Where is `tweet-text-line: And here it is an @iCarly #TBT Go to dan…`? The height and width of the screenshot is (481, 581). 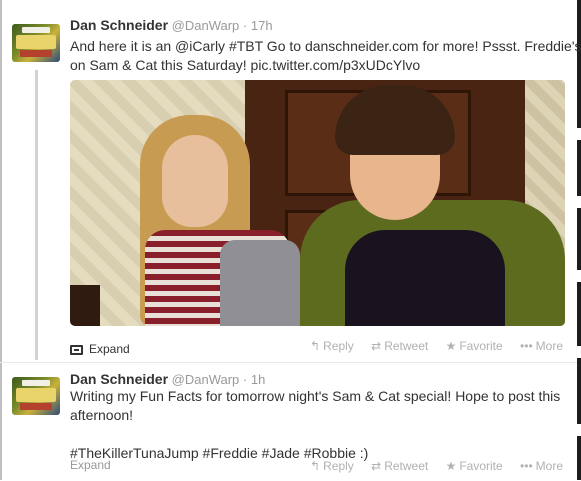 tweet-text-line: And here it is an @iCarly #TBT Go to dan… is located at coordinates (325, 46).